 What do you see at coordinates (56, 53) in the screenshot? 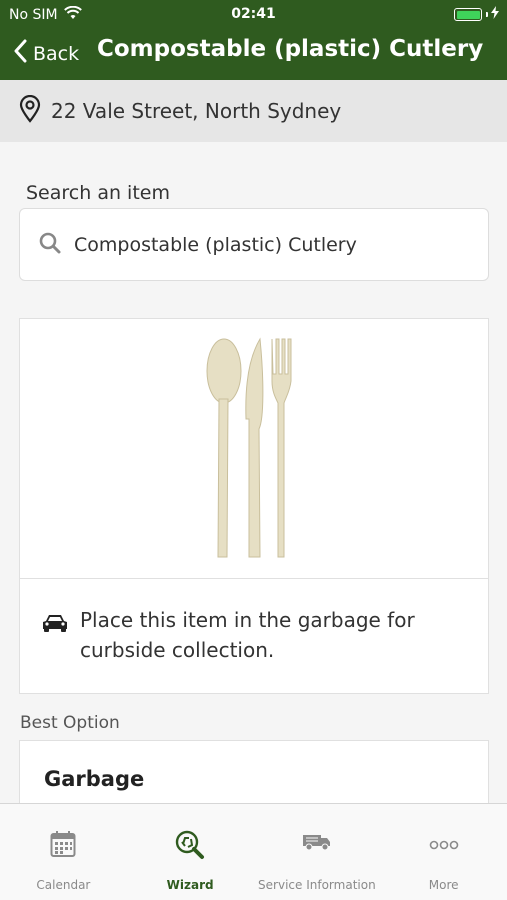
I see `back-label: Back` at bounding box center [56, 53].